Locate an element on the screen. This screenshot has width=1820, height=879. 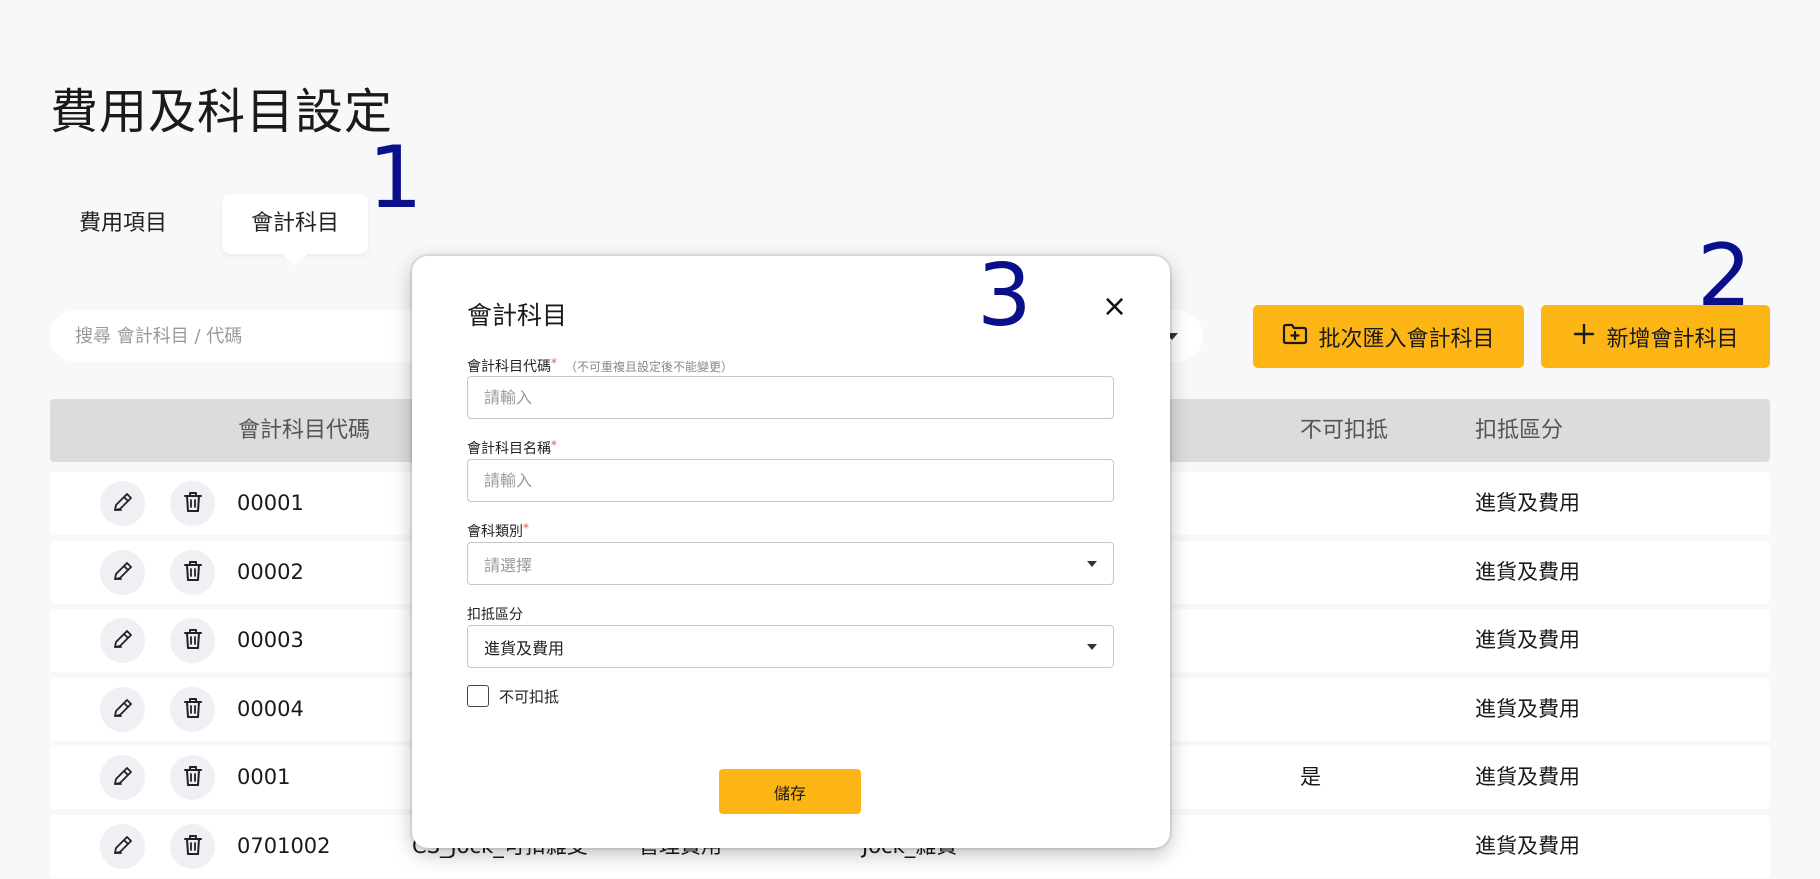
name-label: 會計科目名稱 is located at coordinates (509, 449).